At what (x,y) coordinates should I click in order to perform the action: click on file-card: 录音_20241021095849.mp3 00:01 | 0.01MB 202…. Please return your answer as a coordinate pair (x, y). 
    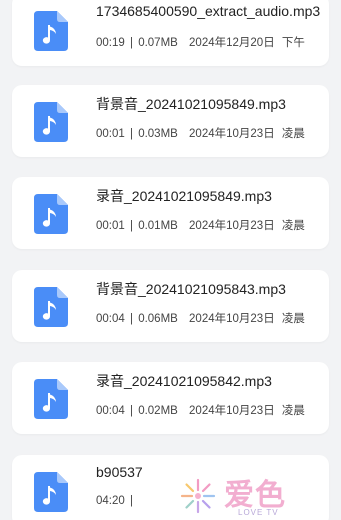
    Looking at the image, I should click on (170, 213).